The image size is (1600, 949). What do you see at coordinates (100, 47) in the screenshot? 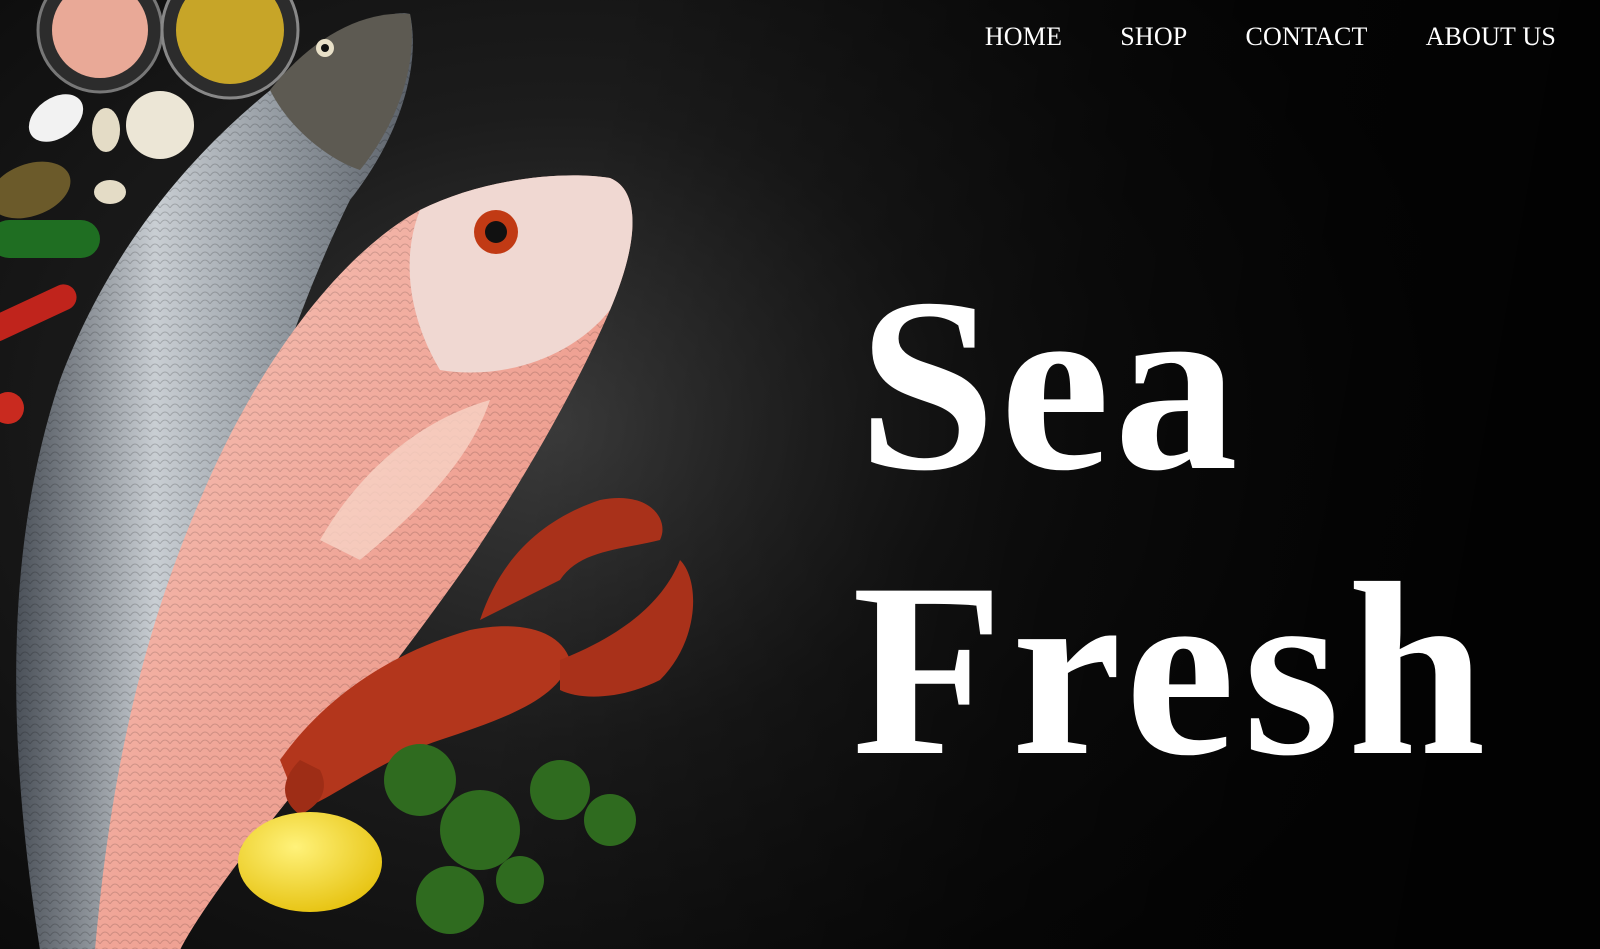
I see `salt-bowl` at bounding box center [100, 47].